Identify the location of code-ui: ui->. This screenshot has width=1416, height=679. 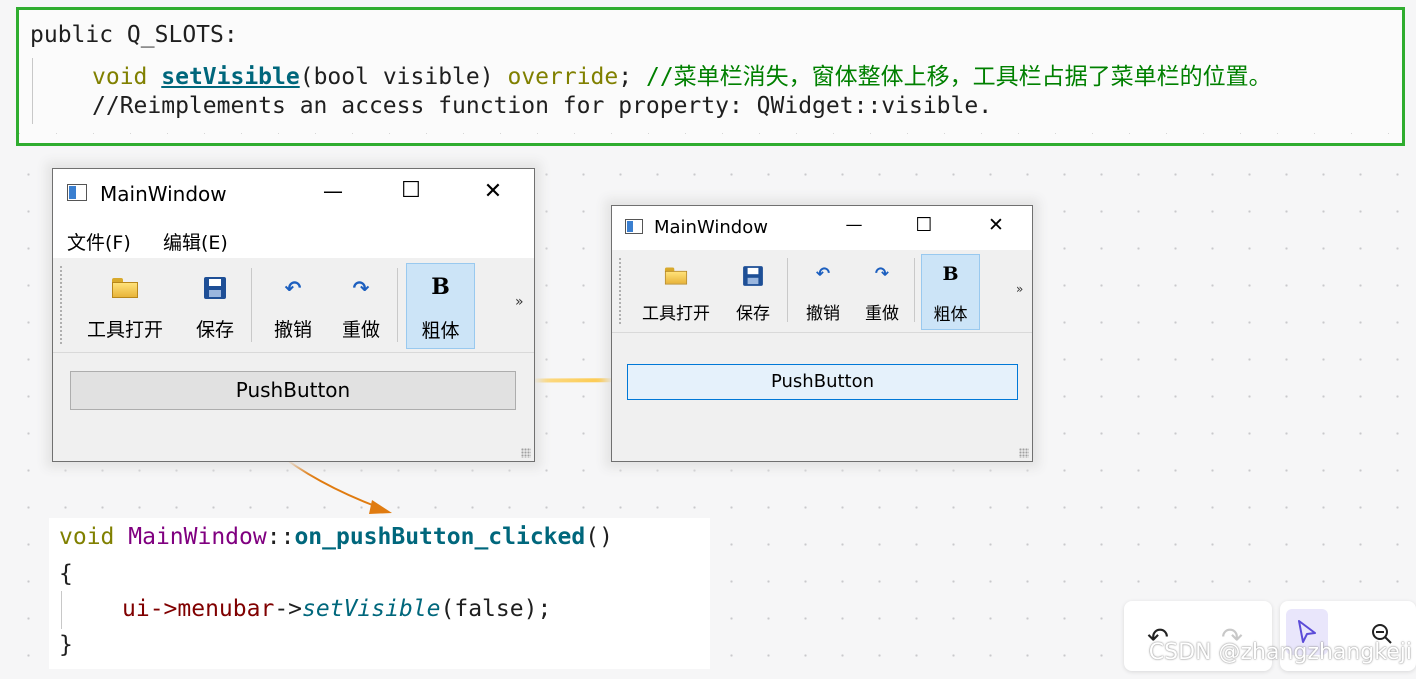
(150, 609).